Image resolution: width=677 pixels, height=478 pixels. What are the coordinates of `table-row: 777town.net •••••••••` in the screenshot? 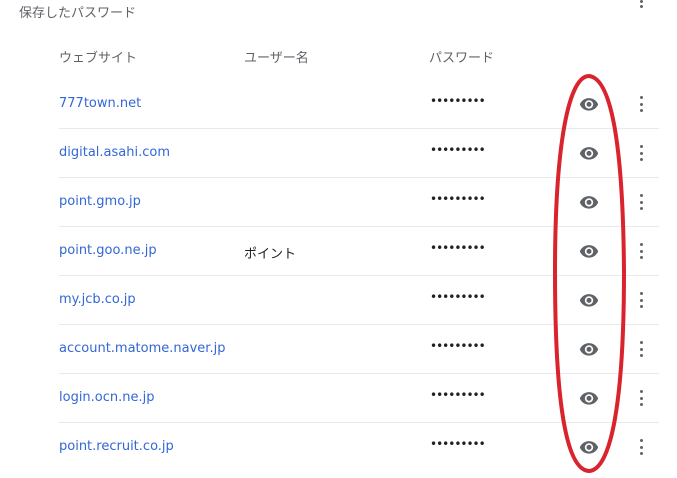 It's located at (338, 104).